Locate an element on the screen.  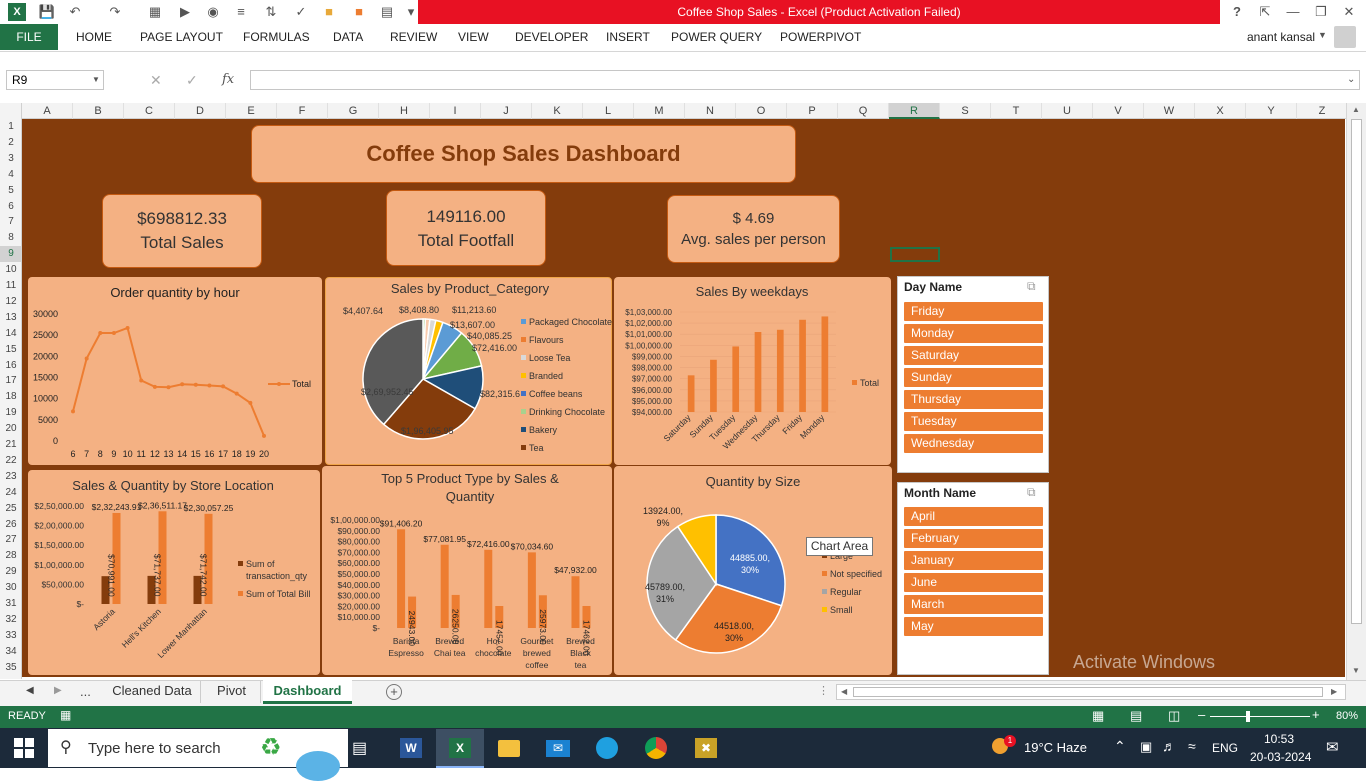
month-clear-filter-icon: ⧉ is located at coordinates (1031, 492).